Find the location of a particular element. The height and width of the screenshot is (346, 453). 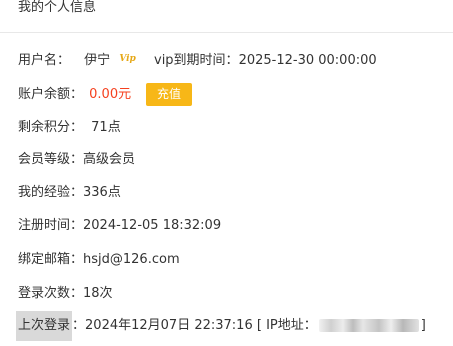

email-row: 绑定邮箱：hsjd@126.com is located at coordinates (99, 260).